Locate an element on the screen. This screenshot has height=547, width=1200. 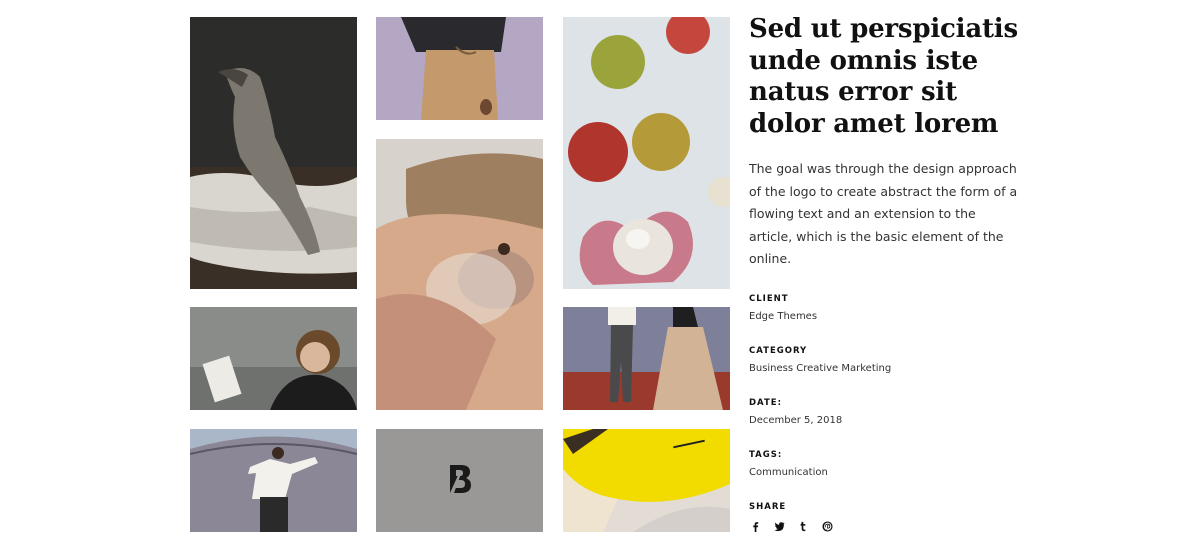
meta-date: DATE: December 5, 2018 is located at coordinates (884, 414).